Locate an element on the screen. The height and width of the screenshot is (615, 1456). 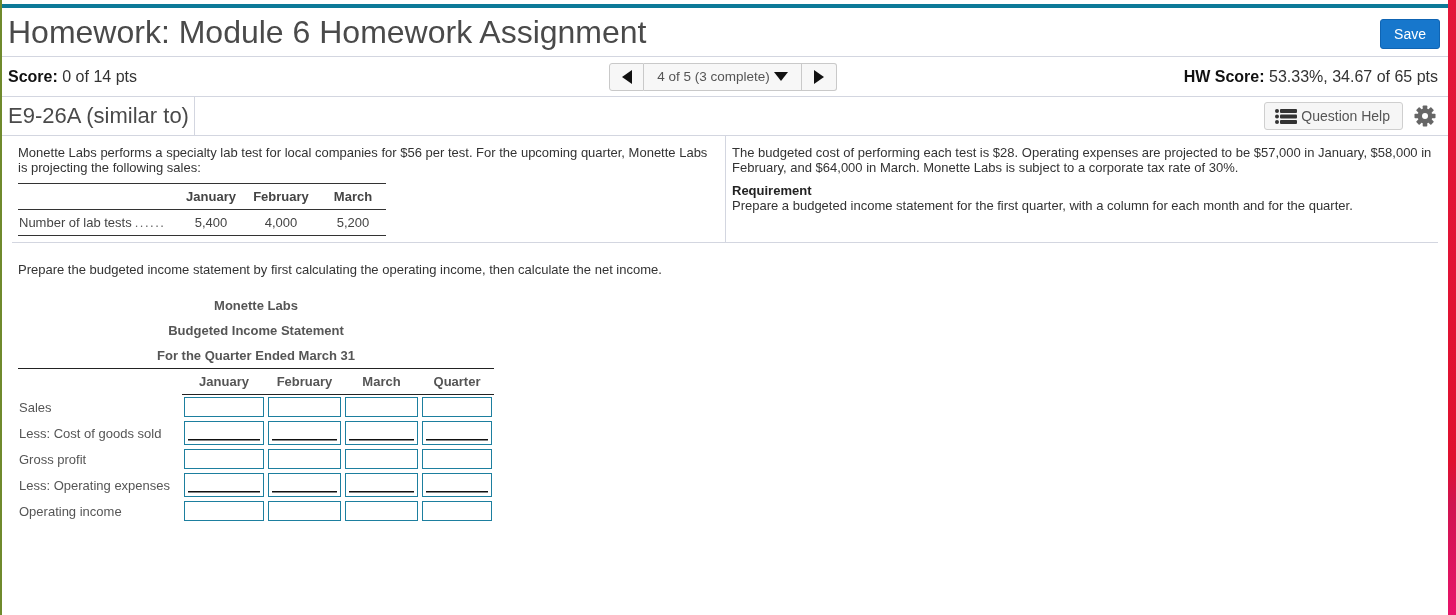
table-cell: 5,400 is located at coordinates (211, 222).